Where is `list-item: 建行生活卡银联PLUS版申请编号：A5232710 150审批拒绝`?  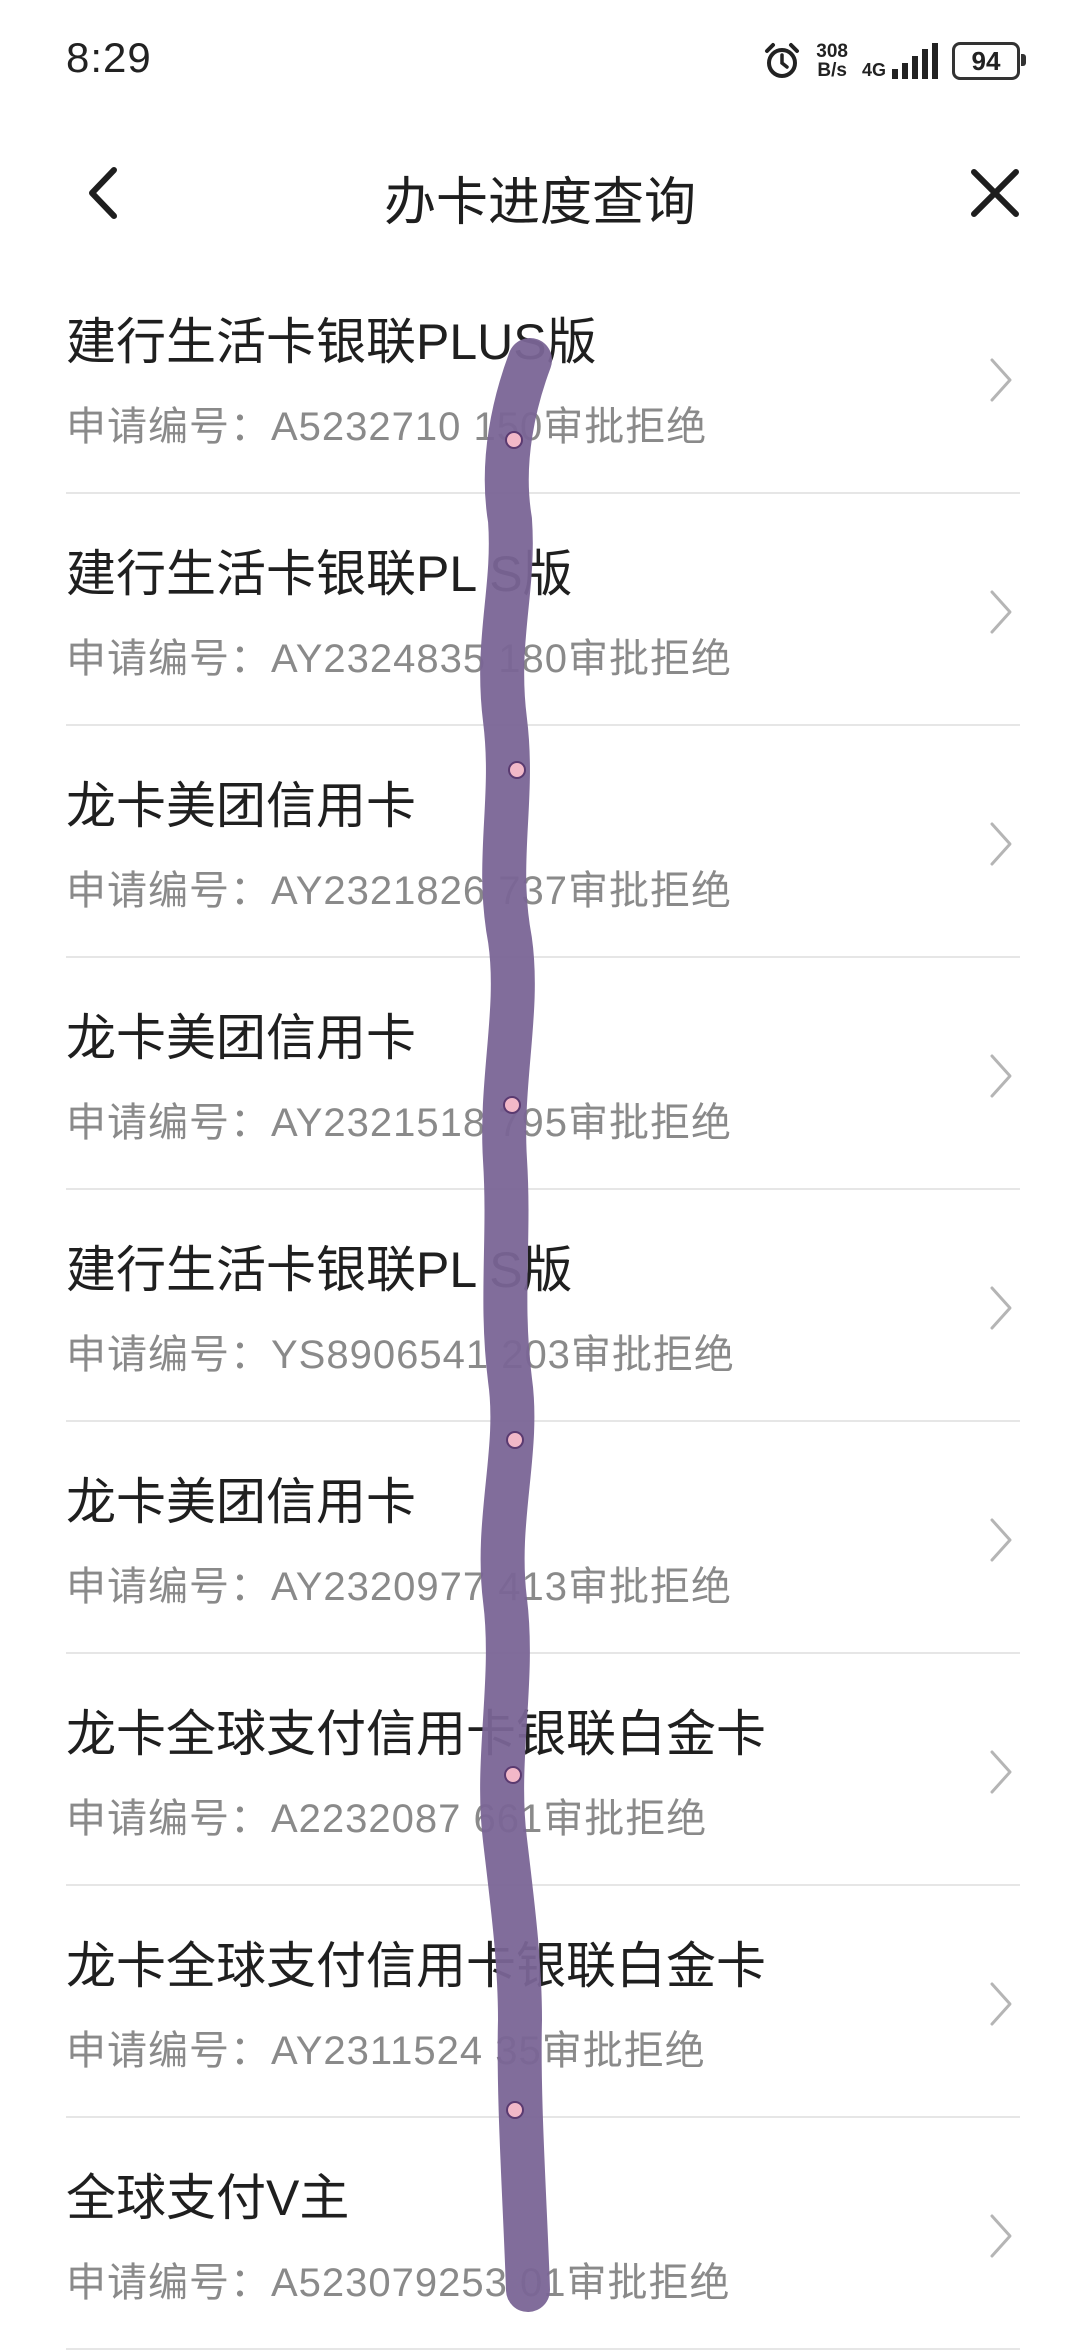 list-item: 建行生活卡银联PLUS版申请编号：A5232710 150审批拒绝 is located at coordinates (543, 378).